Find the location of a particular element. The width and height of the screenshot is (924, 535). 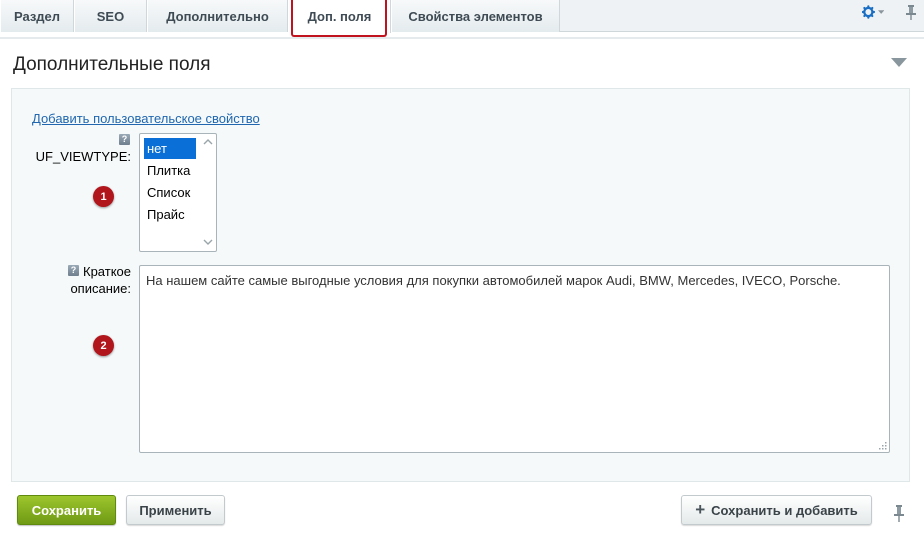

viewtype-label: UF_VIEWTYPE: is located at coordinates (83, 156).